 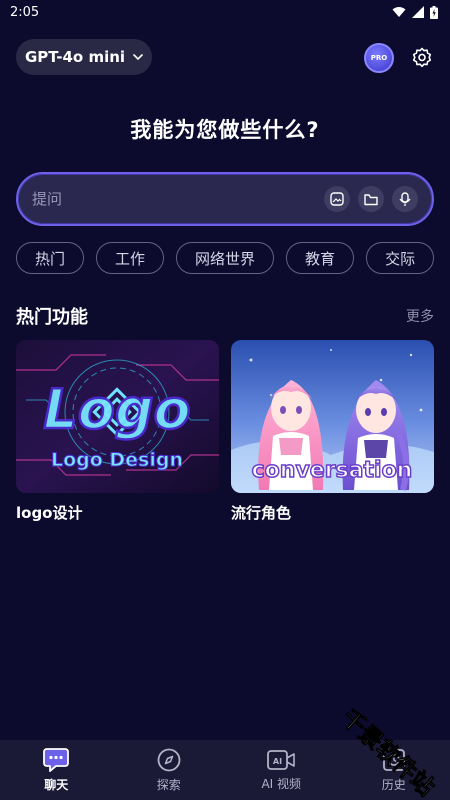 I want to click on prompt-input, so click(x=178, y=199).